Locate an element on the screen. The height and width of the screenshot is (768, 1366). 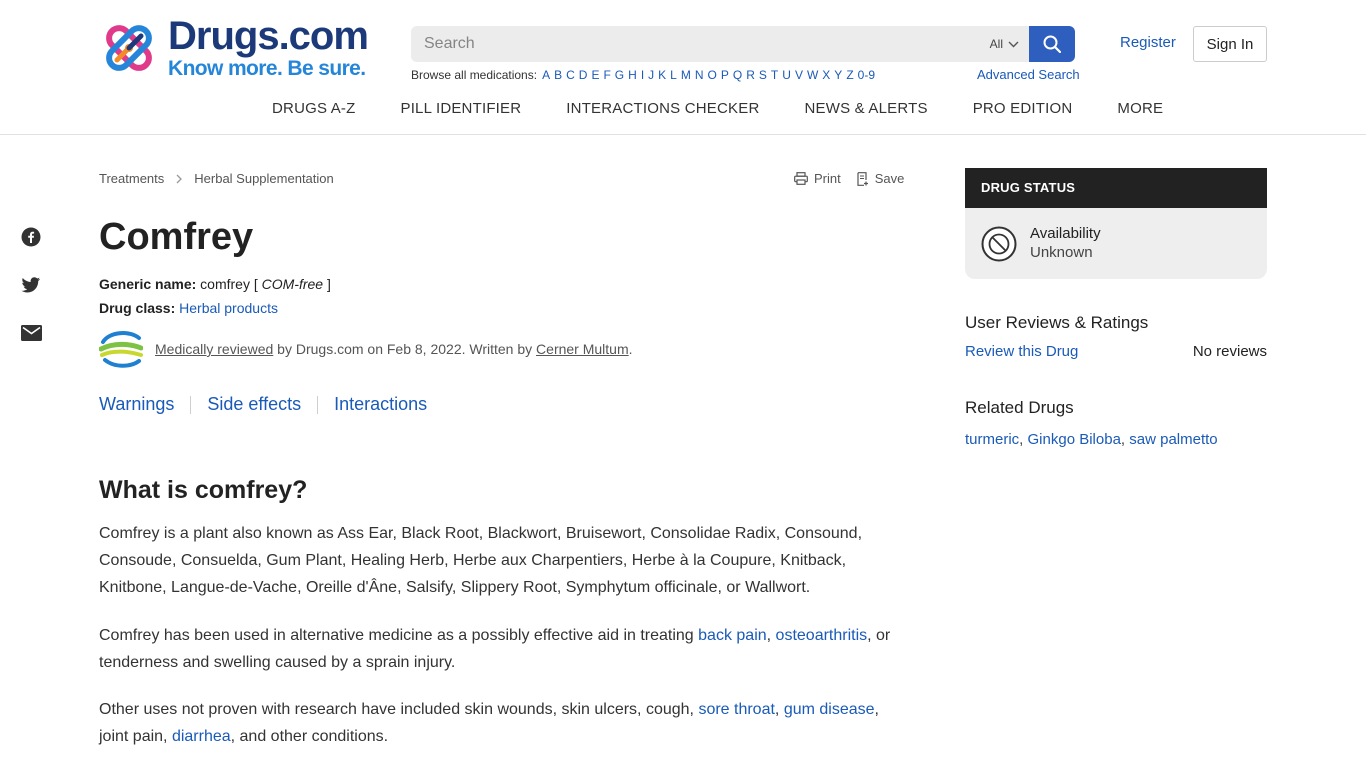
jump-side-effects: Side effects is located at coordinates (254, 404).